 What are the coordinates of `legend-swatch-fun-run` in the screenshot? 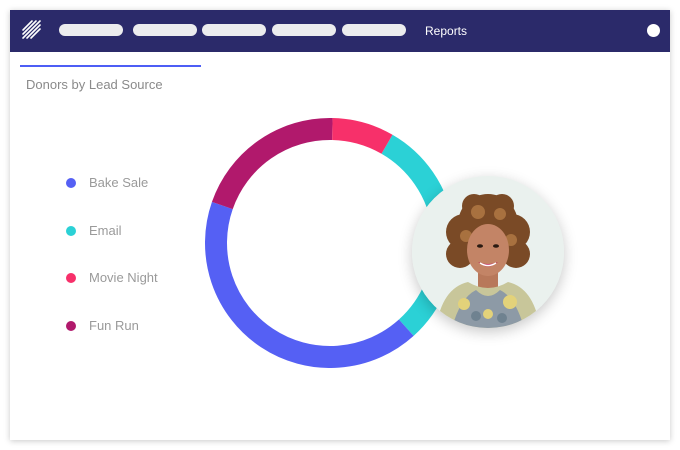 It's located at (71, 325).